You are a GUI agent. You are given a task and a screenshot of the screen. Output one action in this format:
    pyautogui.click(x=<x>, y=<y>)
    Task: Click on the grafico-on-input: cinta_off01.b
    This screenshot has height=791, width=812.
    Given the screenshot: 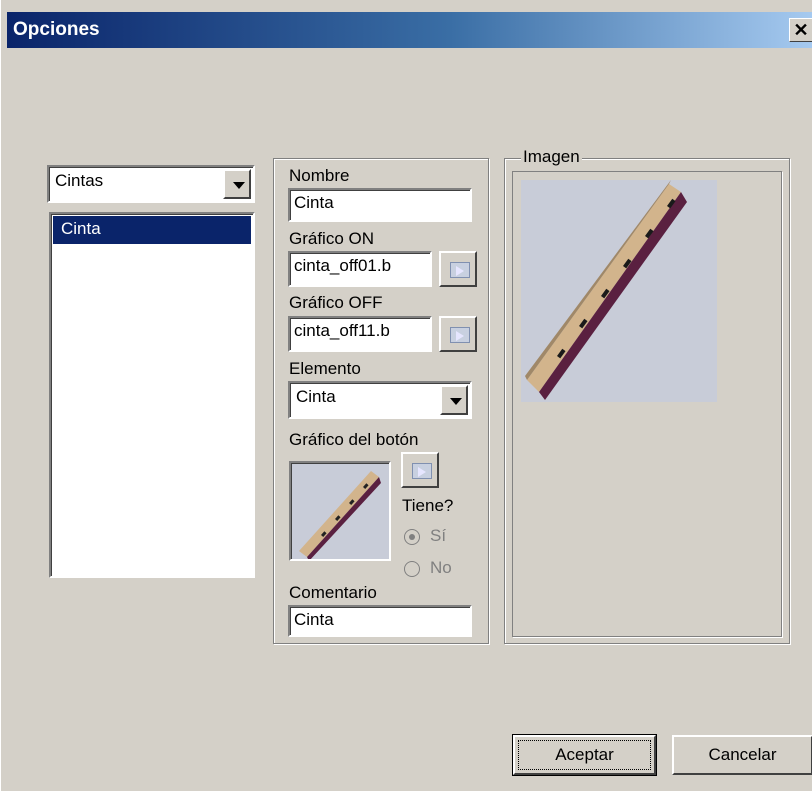 What is the action you would take?
    pyautogui.click(x=360, y=269)
    